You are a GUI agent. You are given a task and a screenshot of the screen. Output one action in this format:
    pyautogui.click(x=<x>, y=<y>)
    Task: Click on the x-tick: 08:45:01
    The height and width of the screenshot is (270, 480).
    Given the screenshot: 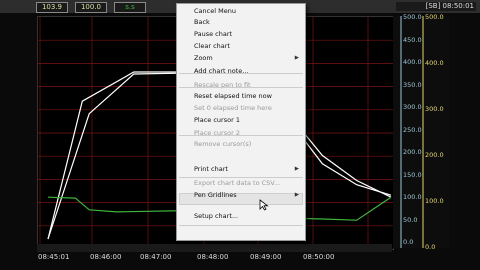 What is the action you would take?
    pyautogui.click(x=54, y=257)
    